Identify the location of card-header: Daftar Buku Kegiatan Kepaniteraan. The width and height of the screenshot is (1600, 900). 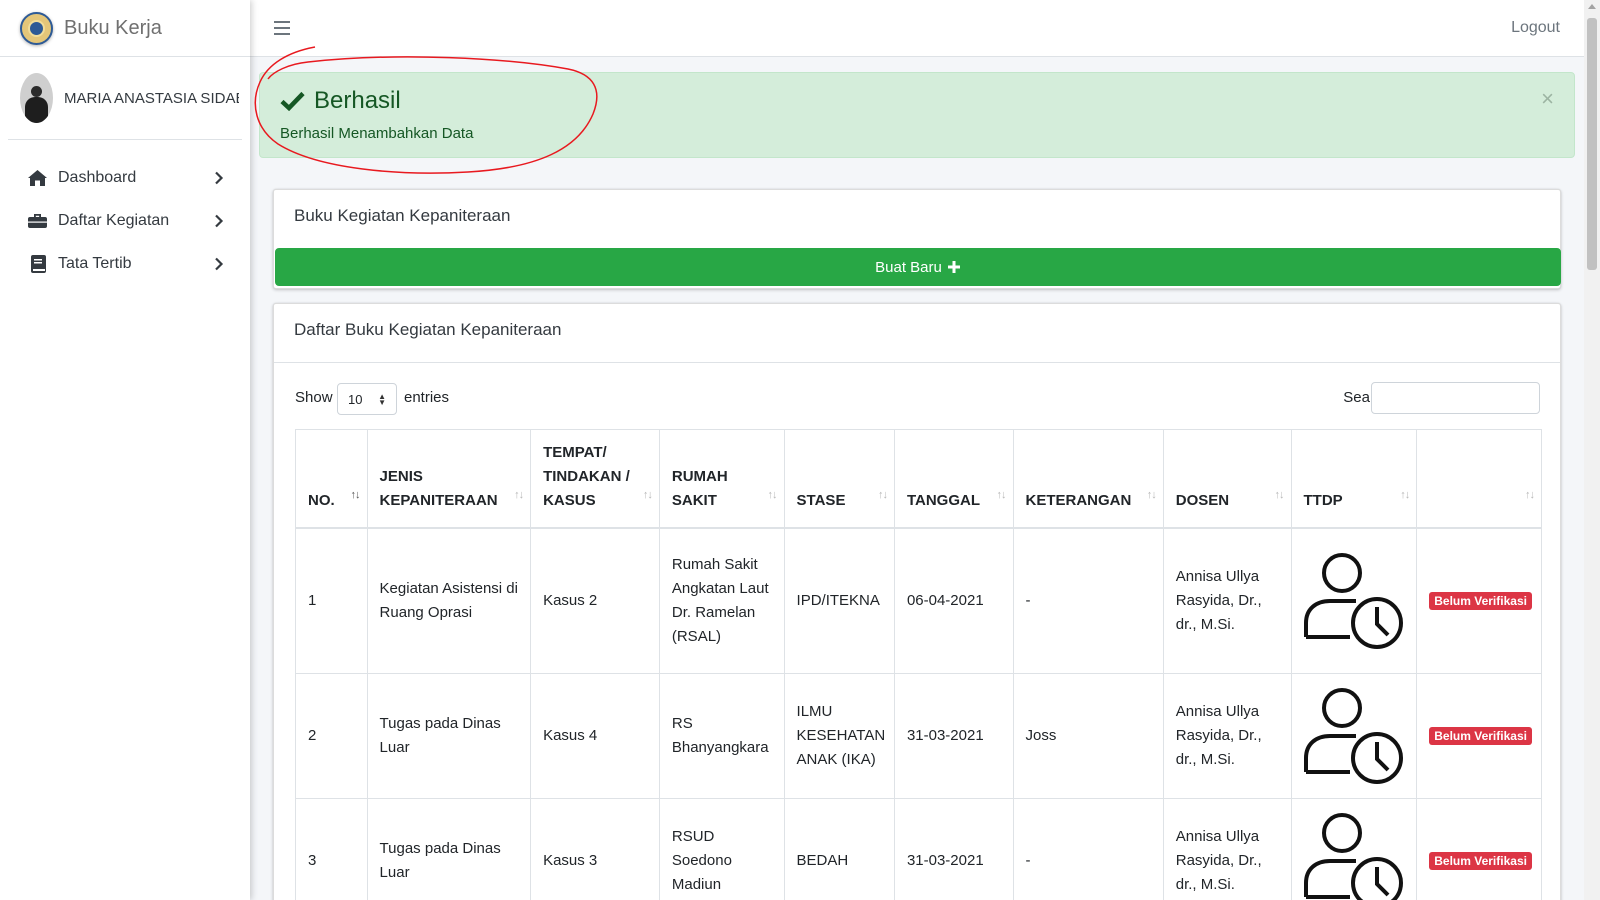
(917, 333).